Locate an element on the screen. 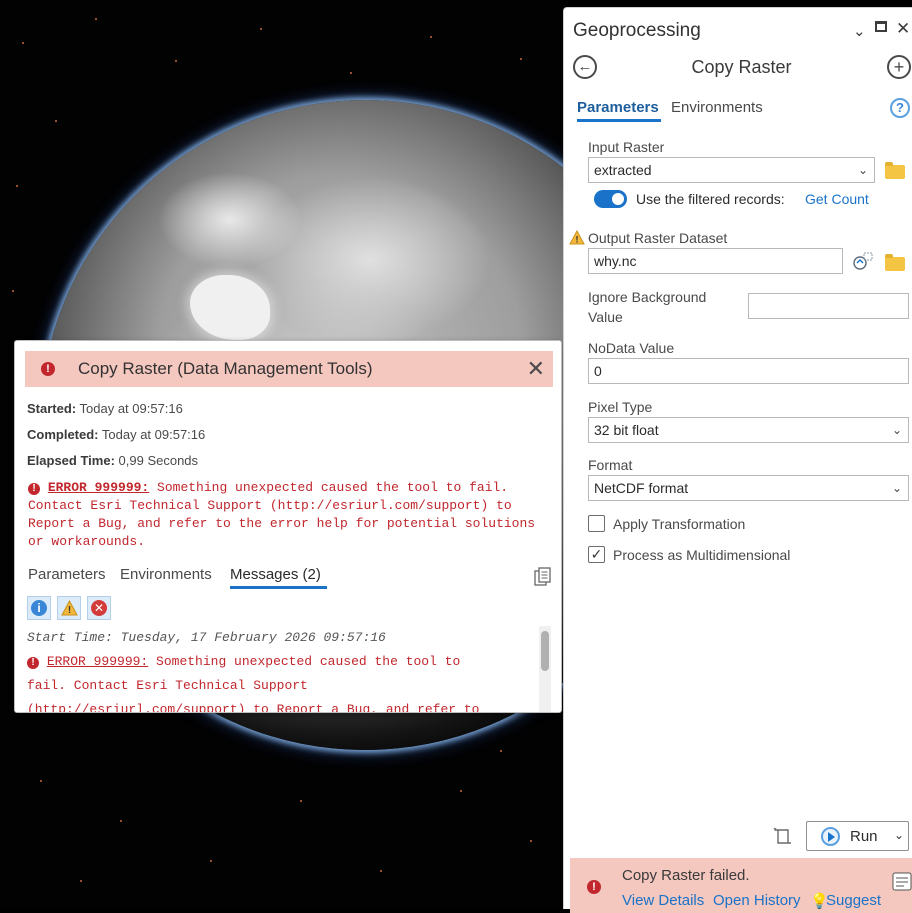 The width and height of the screenshot is (912, 913). error-filter-button: ✕ is located at coordinates (99, 608).